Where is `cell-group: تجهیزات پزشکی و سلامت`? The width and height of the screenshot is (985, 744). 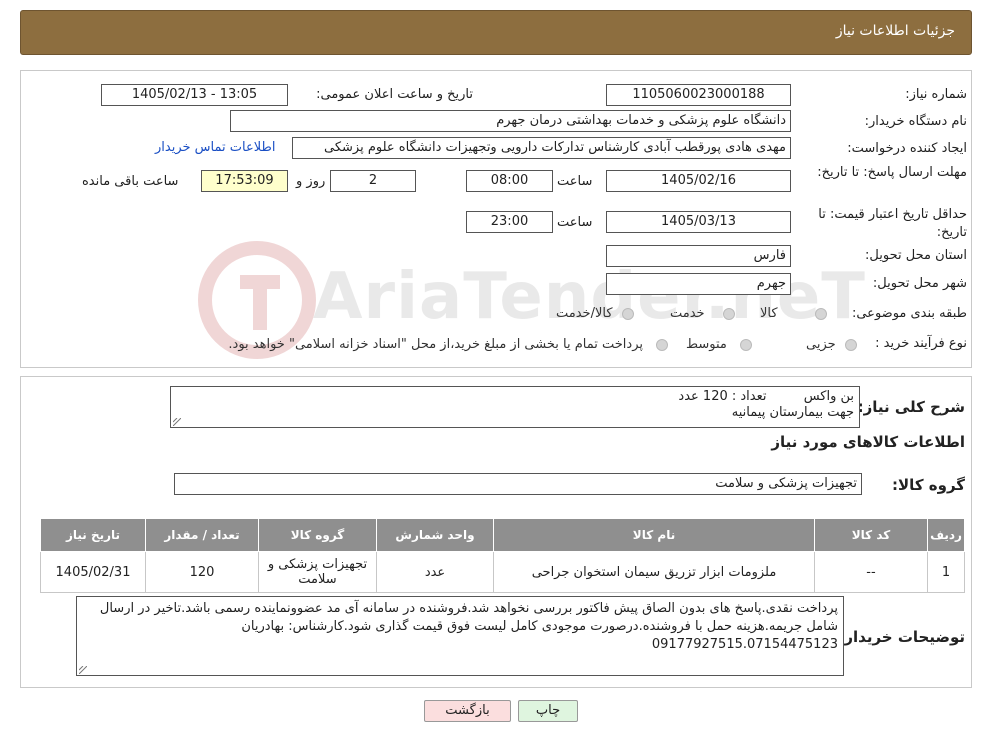 cell-group: تجهیزات پزشکی و سلامت is located at coordinates (317, 572).